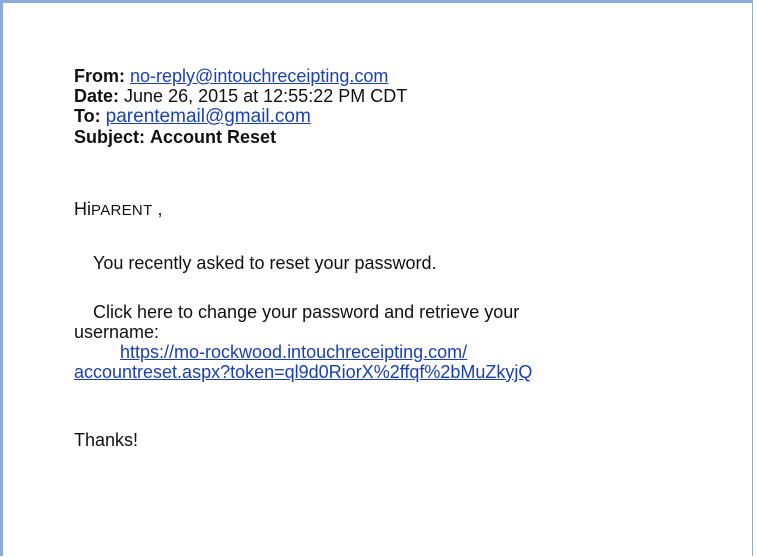  What do you see at coordinates (87, 116) in the screenshot?
I see `to-label: To:` at bounding box center [87, 116].